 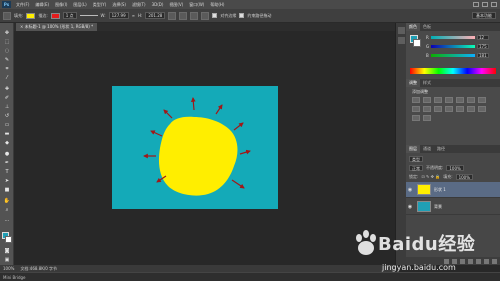 I want to click on tab-channels: 通道, so click(x=427, y=149).